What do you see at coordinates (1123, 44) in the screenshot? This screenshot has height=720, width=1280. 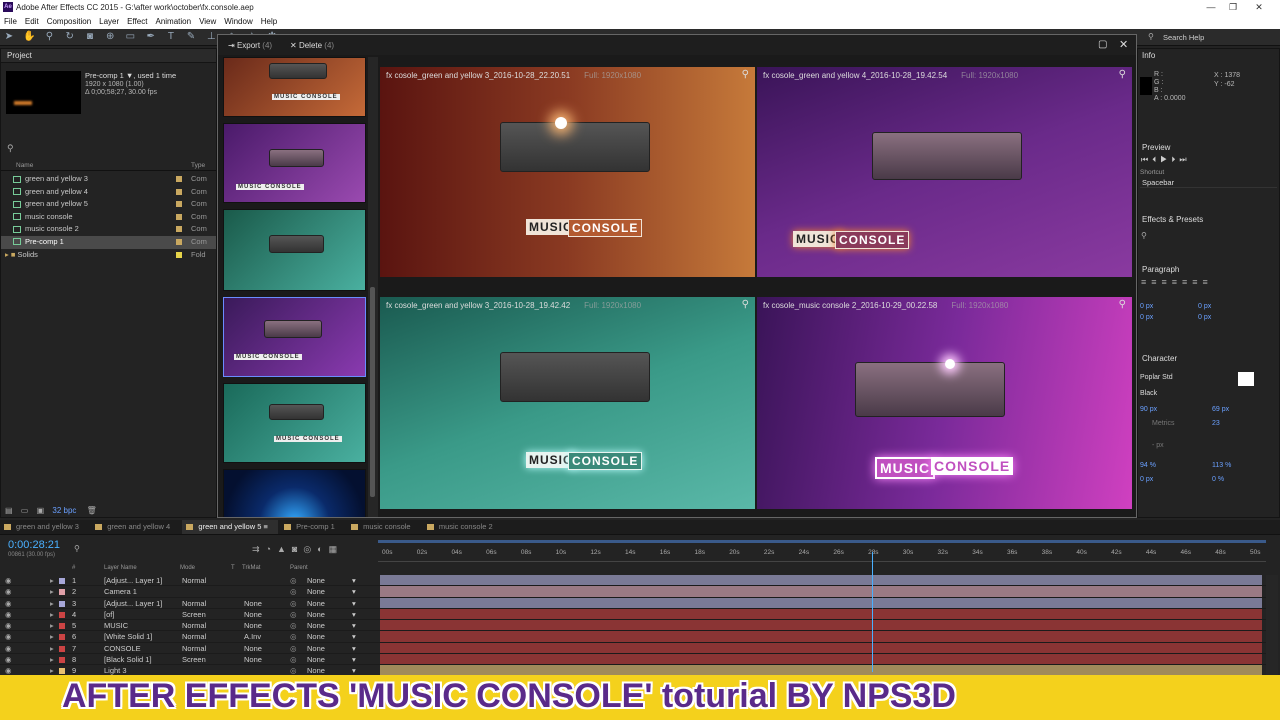 I see `close-viewer-icon: ✕` at bounding box center [1123, 44].